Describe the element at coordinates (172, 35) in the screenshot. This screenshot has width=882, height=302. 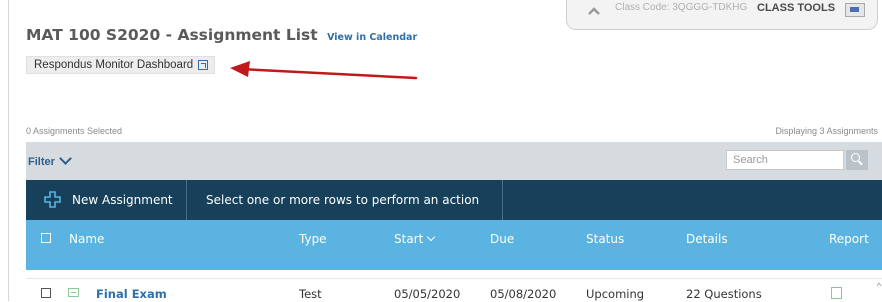
I see `page-title-text: MAT 100 S2020 - Assignment List` at that location.